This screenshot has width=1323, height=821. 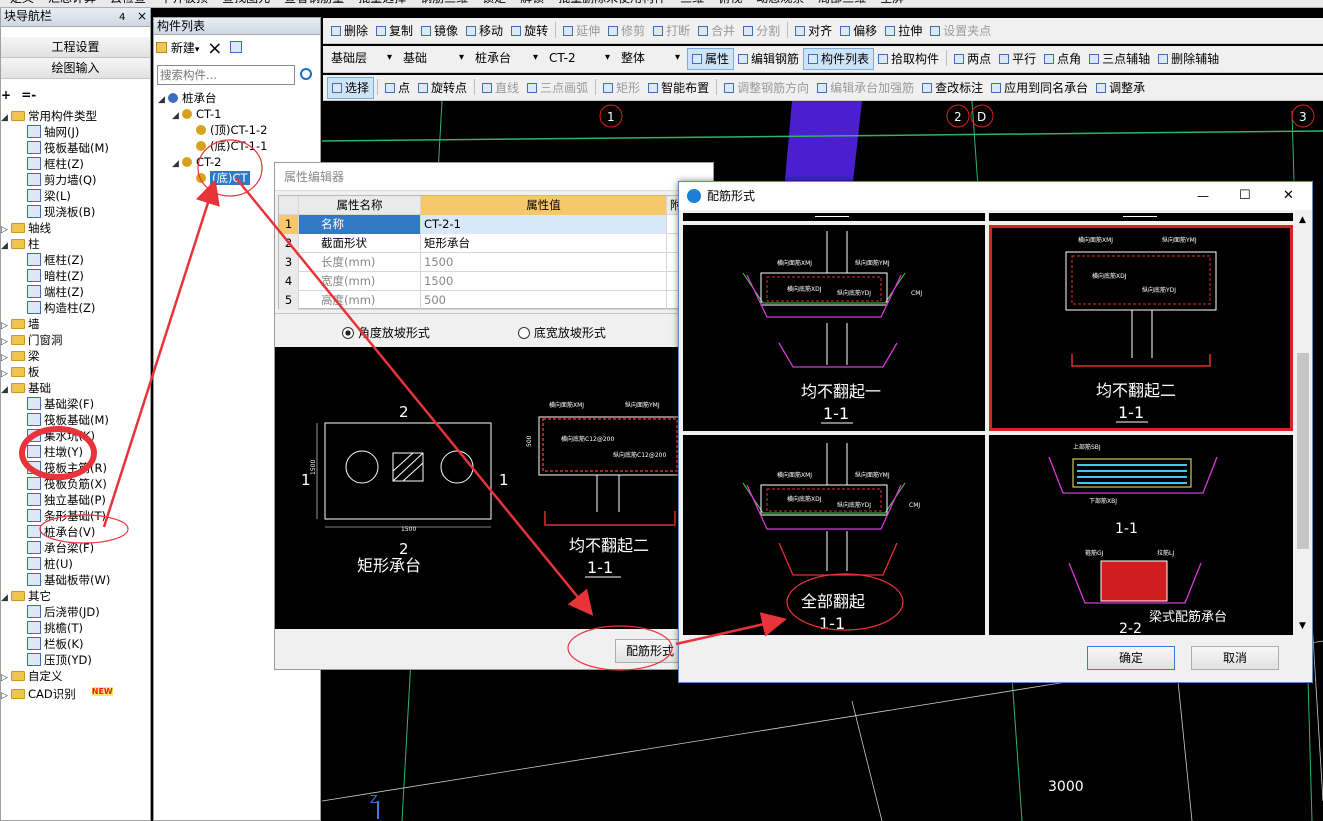 What do you see at coordinates (67, 468) in the screenshot?
I see `nav-tree-item: 筏板主筋(R)` at bounding box center [67, 468].